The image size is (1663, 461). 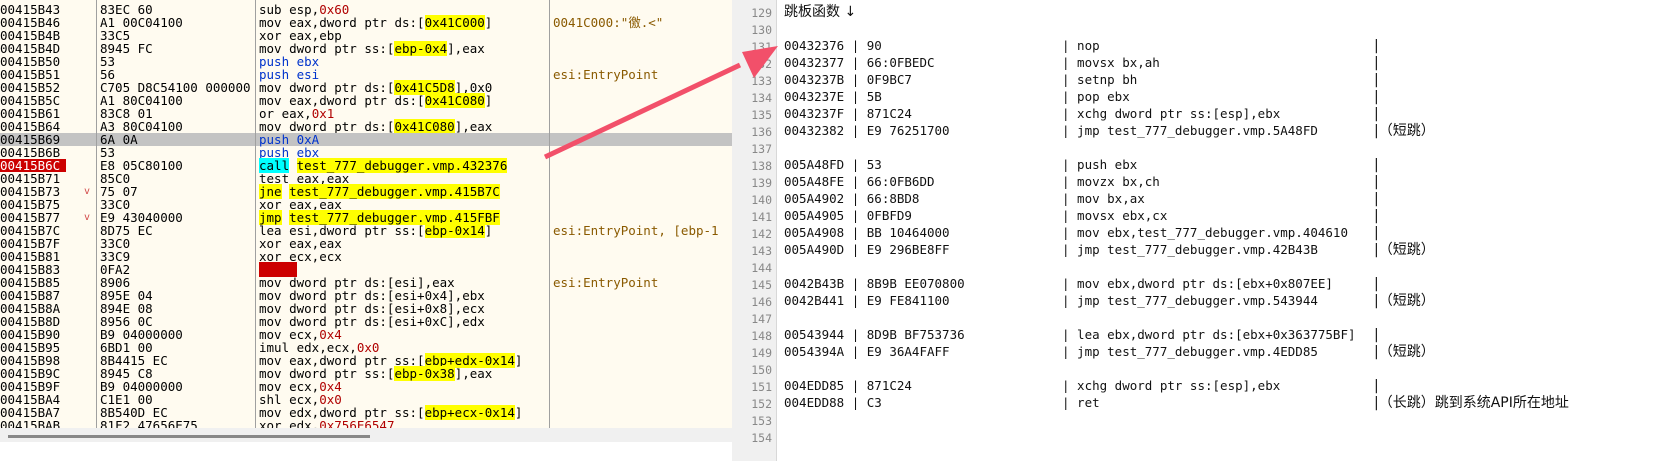 What do you see at coordinates (761, 13) in the screenshot?
I see `line-number: 129` at bounding box center [761, 13].